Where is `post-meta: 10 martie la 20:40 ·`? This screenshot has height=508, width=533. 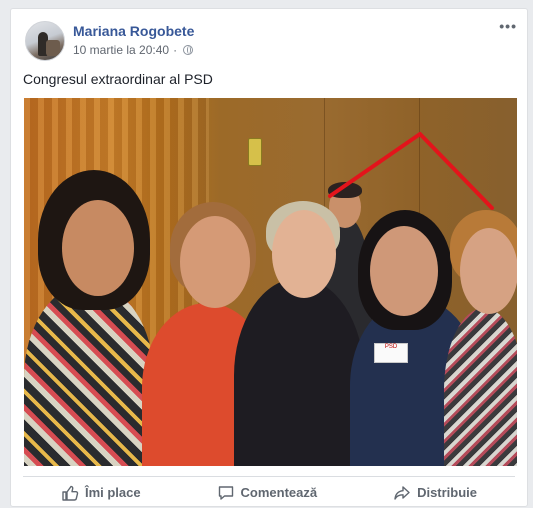
post-meta: 10 martie la 20:40 · is located at coordinates (133, 50).